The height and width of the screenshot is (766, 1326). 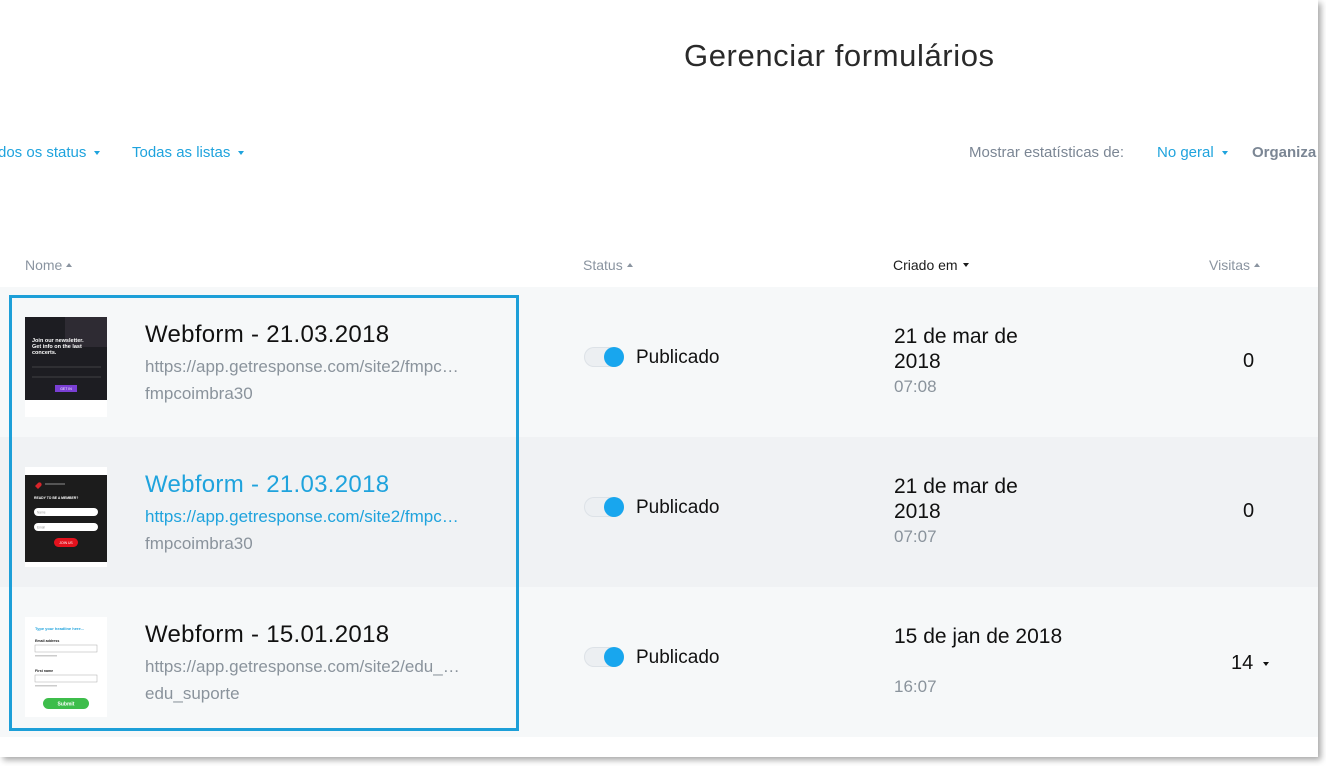 What do you see at coordinates (267, 635) in the screenshot?
I see `form-name: Webform - 15.01.2018` at bounding box center [267, 635].